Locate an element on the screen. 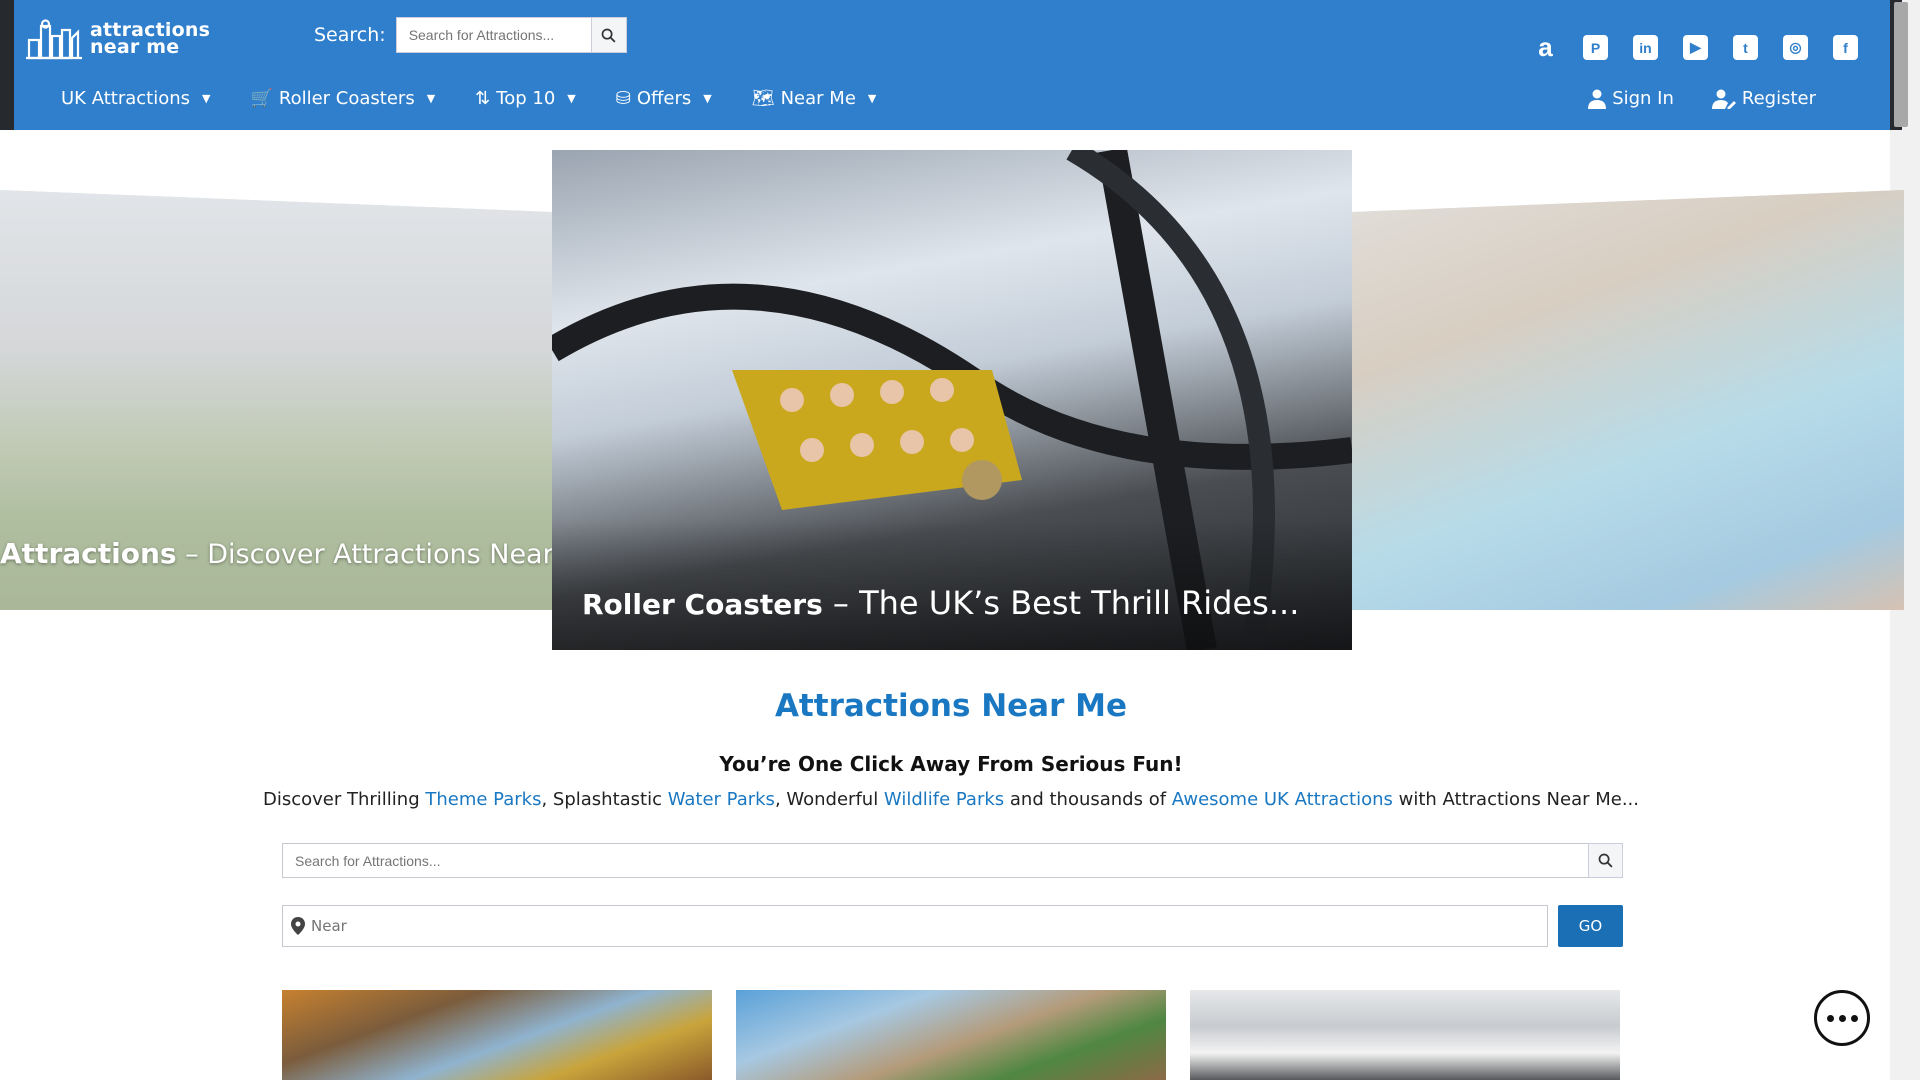 Image resolution: width=1920 pixels, height=1080 pixels. main-search is located at coordinates (952, 860).